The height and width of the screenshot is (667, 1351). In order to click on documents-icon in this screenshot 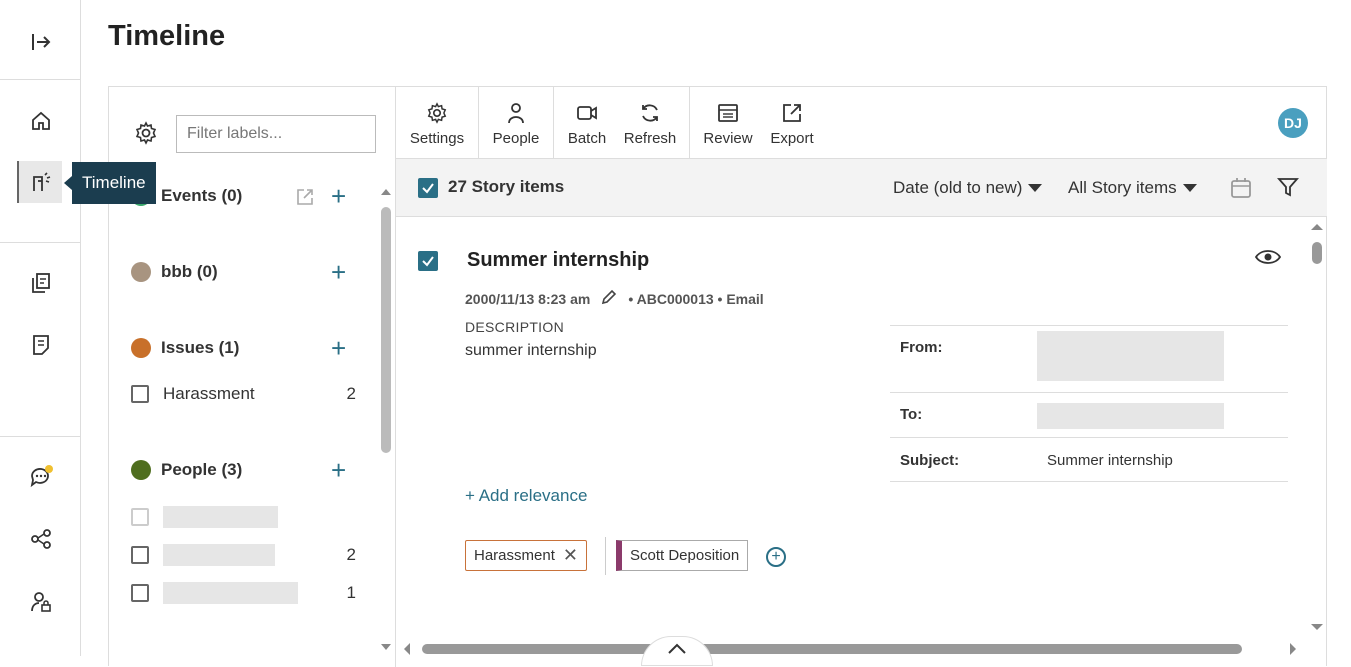, I will do `click(41, 283)`.